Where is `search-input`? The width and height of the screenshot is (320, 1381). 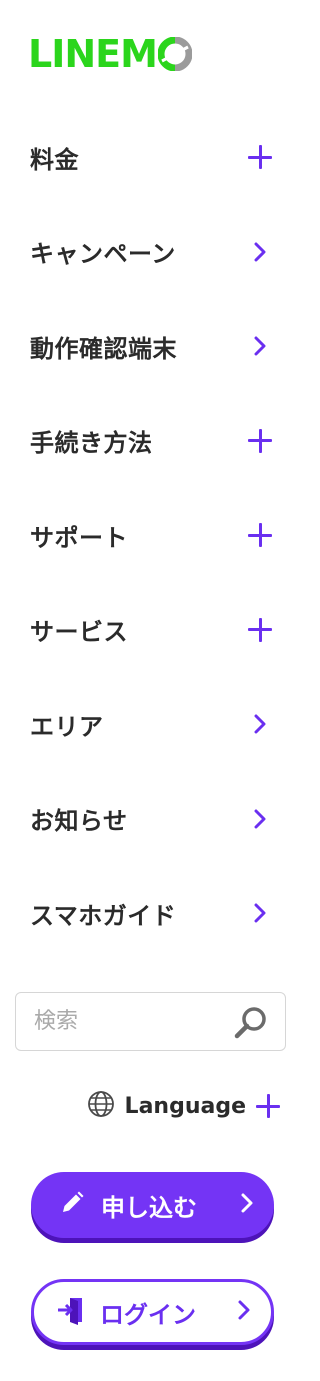 search-input is located at coordinates (129, 1021).